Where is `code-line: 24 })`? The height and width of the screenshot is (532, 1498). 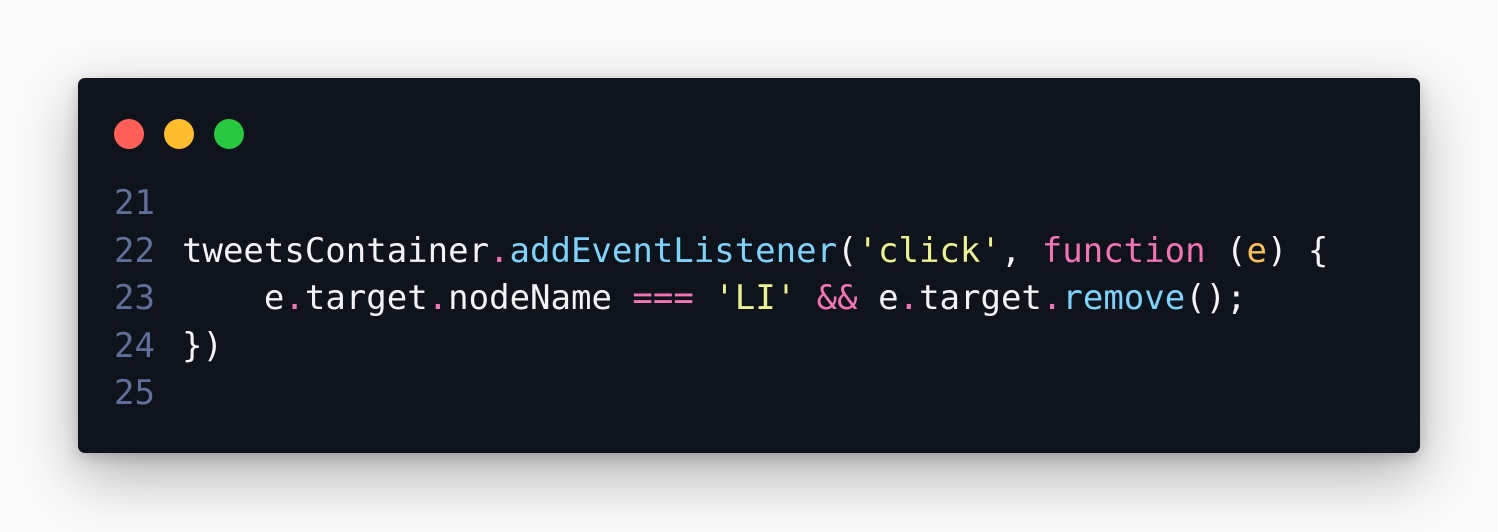 code-line: 24 }) is located at coordinates (757, 347).